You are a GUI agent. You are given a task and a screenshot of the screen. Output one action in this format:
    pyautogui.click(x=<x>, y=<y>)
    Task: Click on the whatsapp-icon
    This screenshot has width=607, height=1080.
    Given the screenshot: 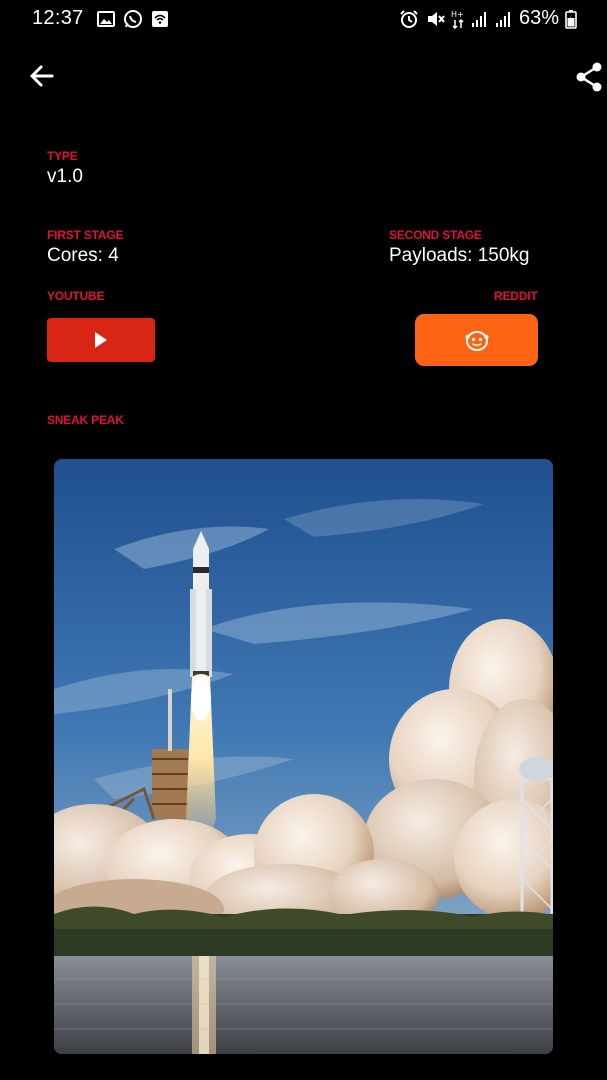 What is the action you would take?
    pyautogui.click(x=133, y=19)
    